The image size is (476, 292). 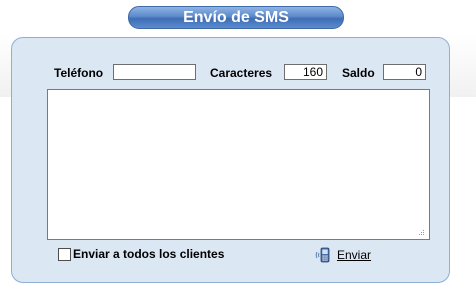 I want to click on mobile-phone-icon, so click(x=324, y=255).